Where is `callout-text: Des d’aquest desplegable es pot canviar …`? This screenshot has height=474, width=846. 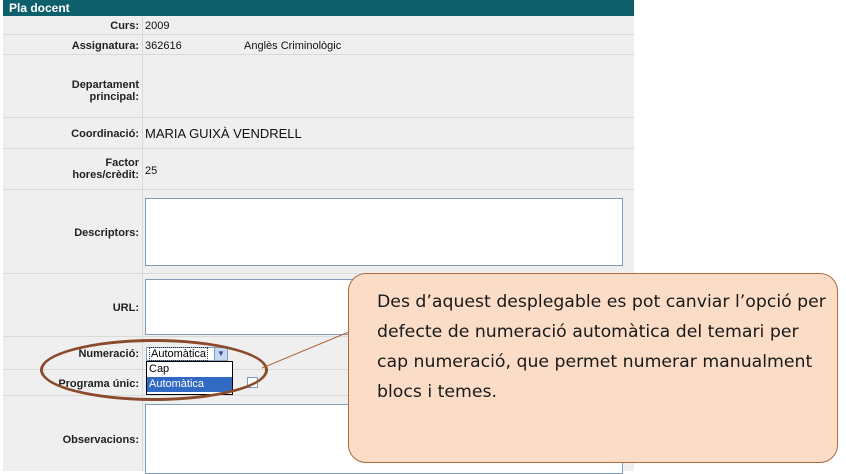 callout-text: Des d’aquest desplegable es pot canviar … is located at coordinates (601, 347).